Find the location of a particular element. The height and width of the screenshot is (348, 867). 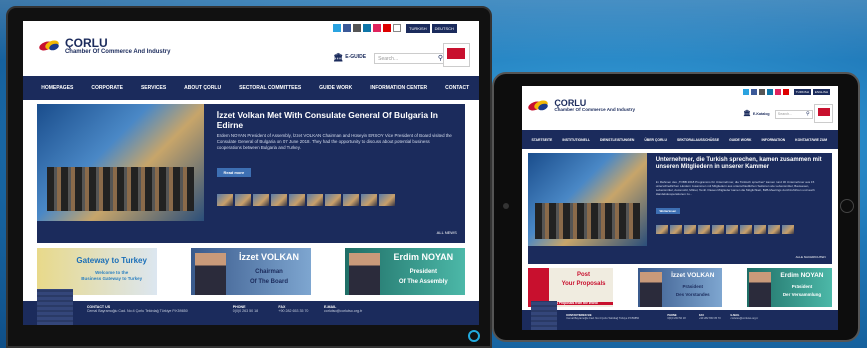

nav-item: INFORMATION is located at coordinates (774, 140).